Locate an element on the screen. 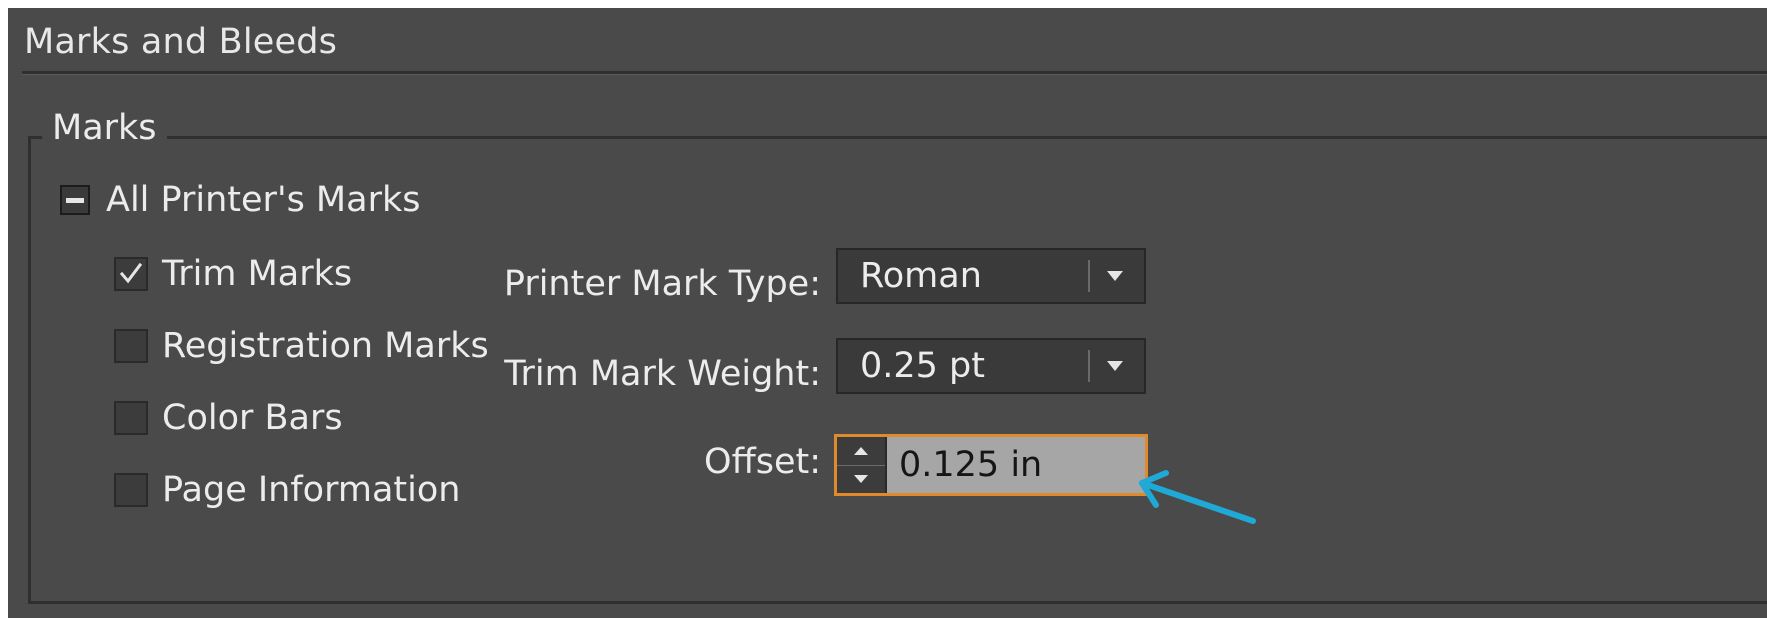 The height and width of the screenshot is (618, 1767). page-information-checkbox: Page Information is located at coordinates (287, 490).